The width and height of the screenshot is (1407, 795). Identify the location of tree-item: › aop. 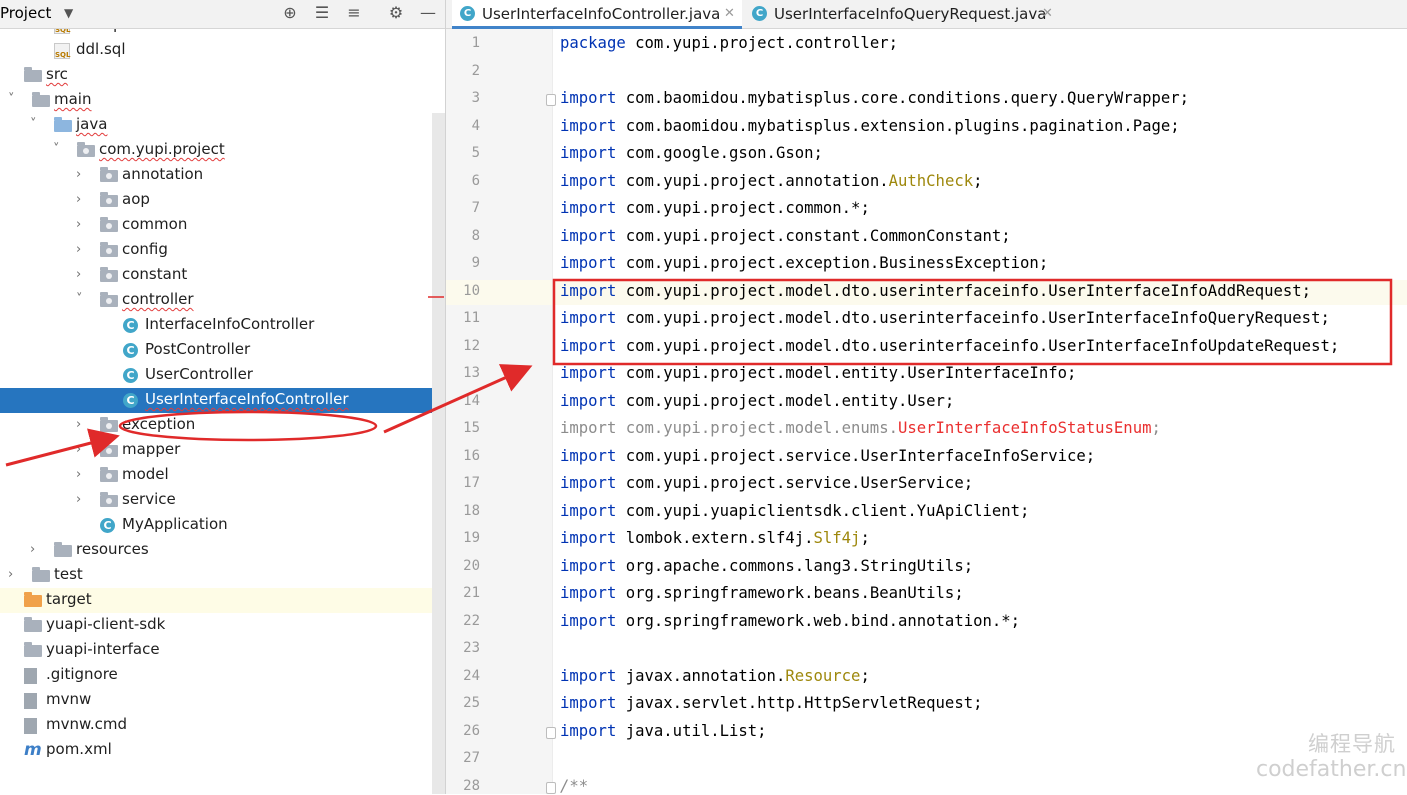
(222, 200).